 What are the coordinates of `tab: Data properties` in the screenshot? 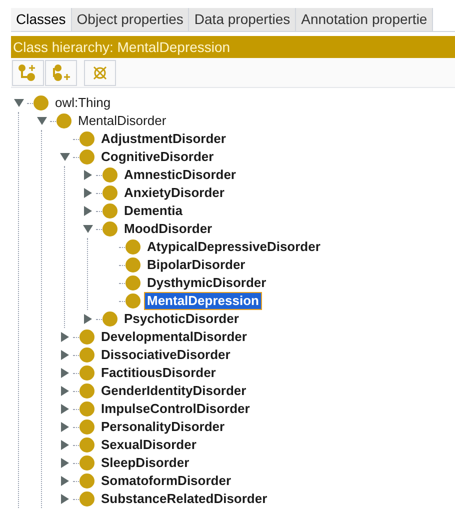 It's located at (242, 19).